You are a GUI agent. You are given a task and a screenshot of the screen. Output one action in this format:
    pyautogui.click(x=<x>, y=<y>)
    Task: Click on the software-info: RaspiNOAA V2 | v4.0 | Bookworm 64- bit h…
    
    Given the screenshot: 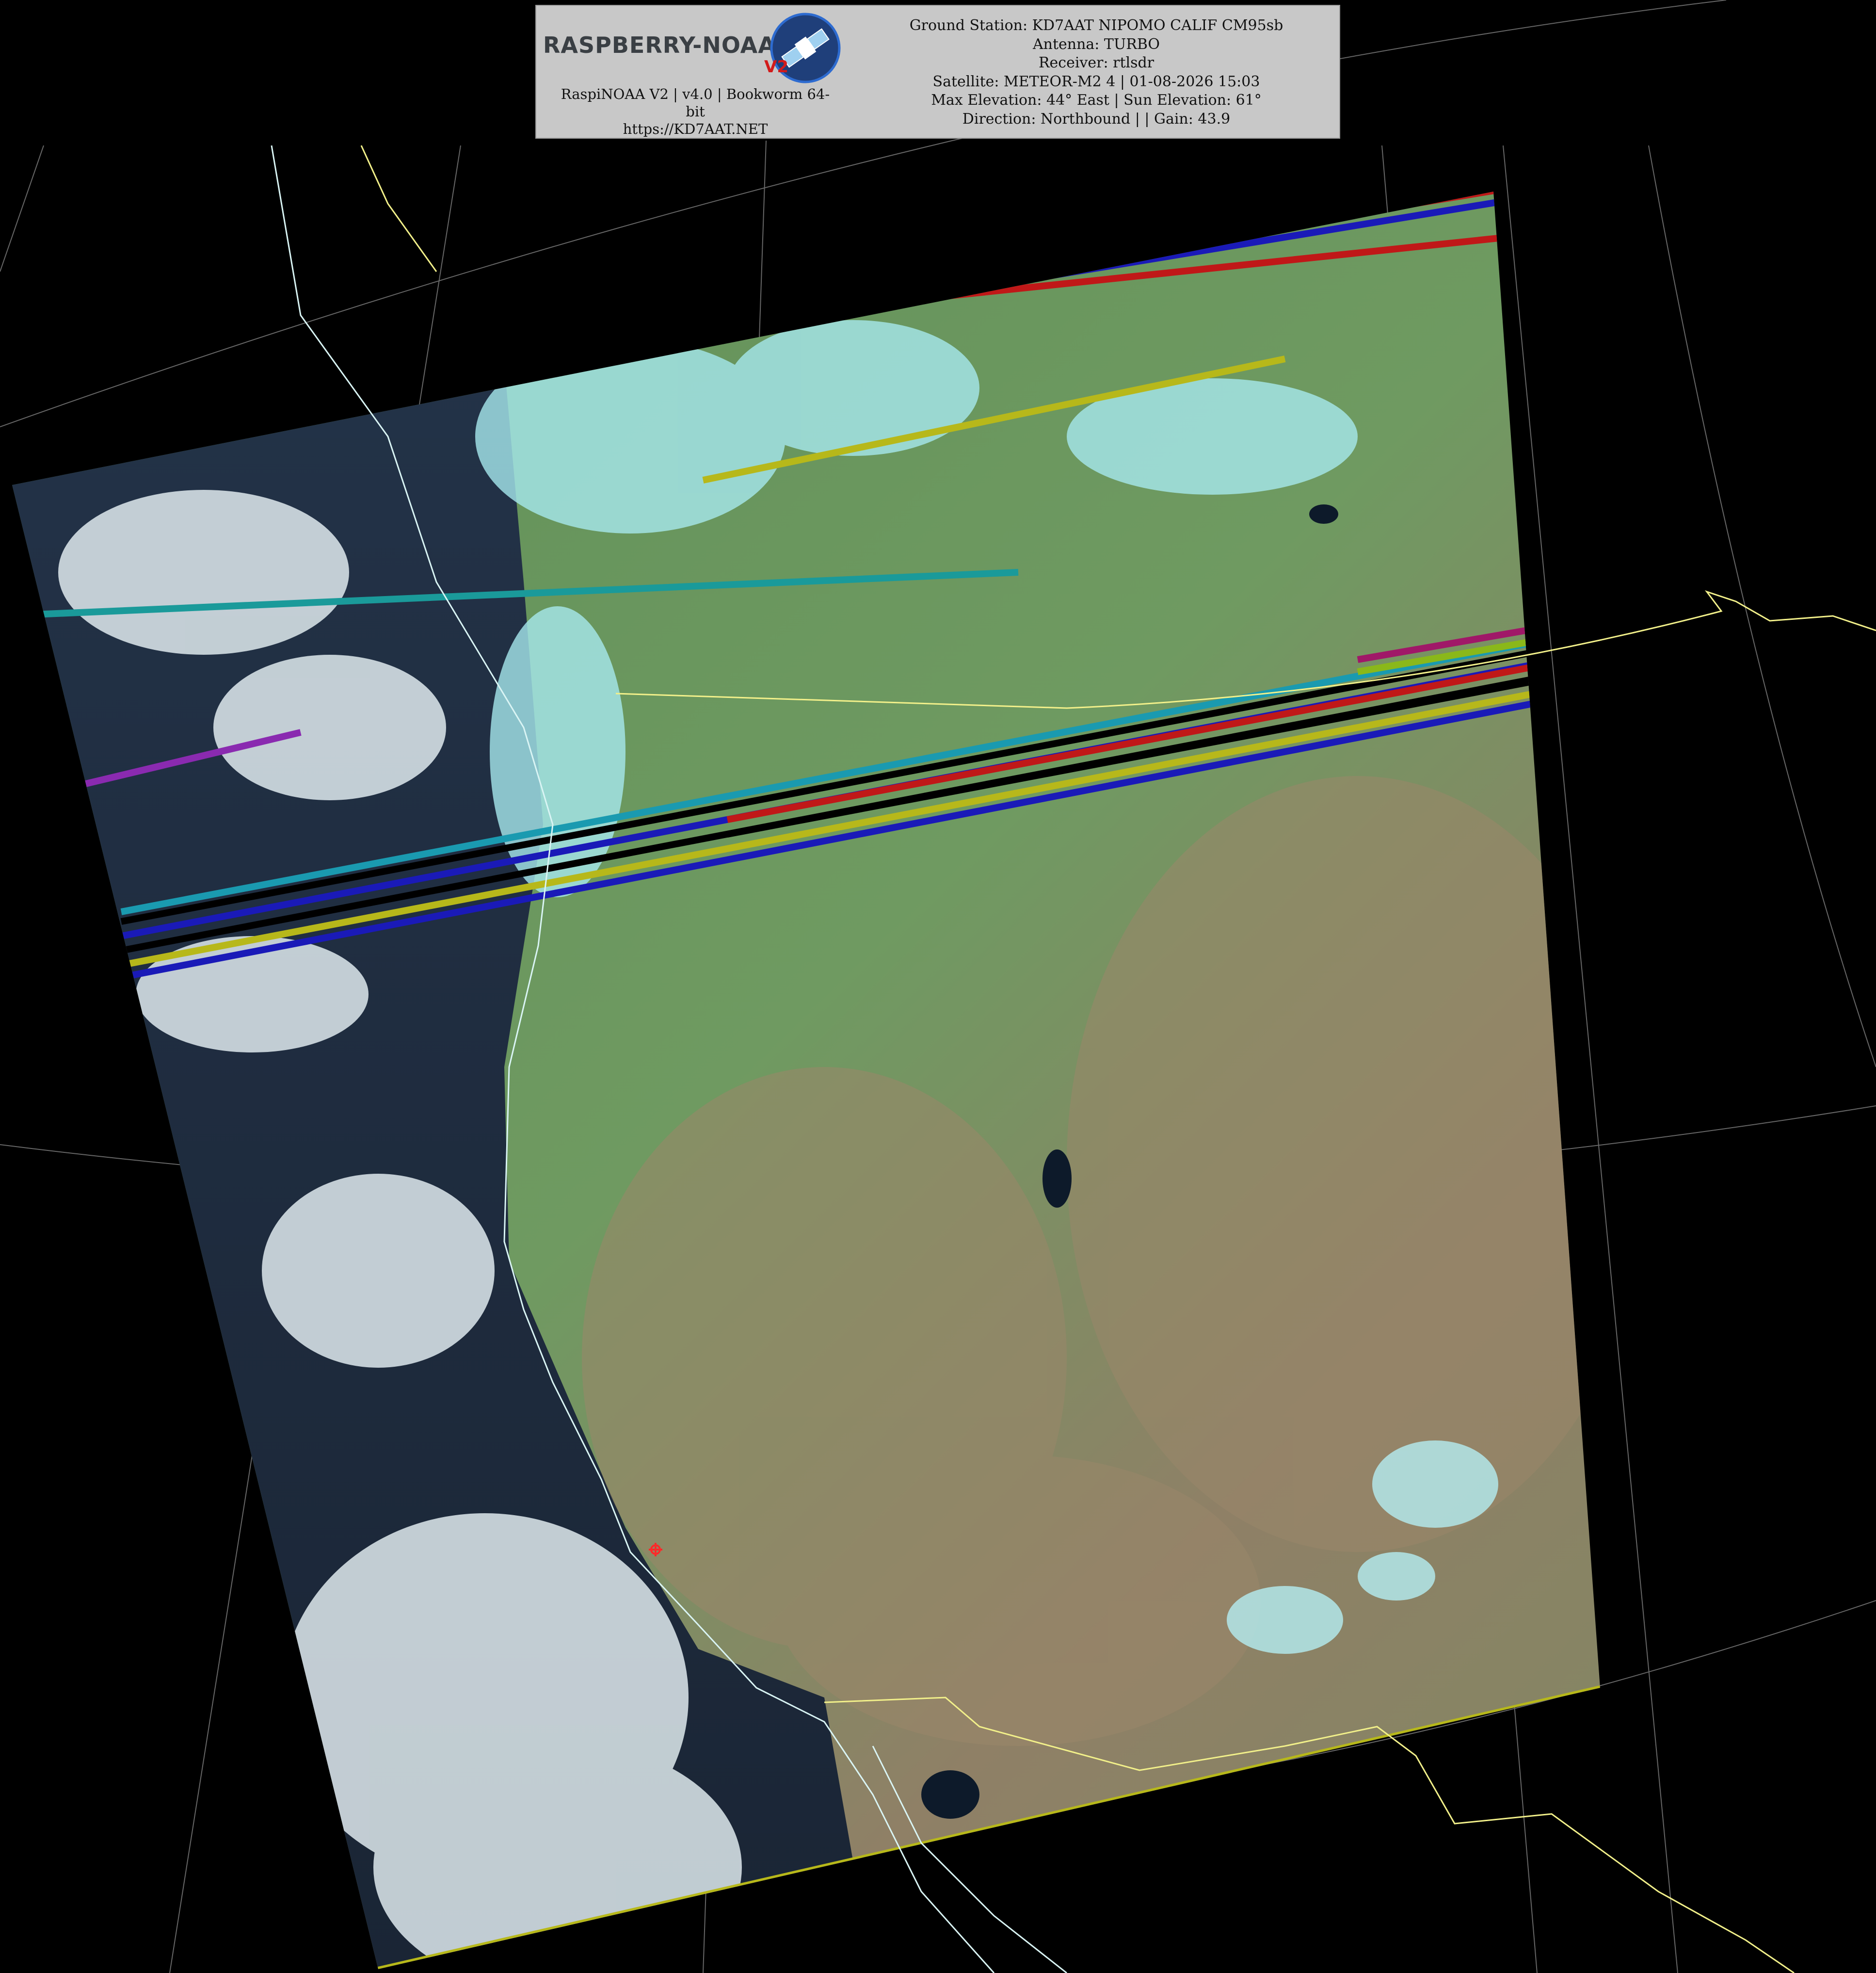 What is the action you would take?
    pyautogui.click(x=695, y=111)
    